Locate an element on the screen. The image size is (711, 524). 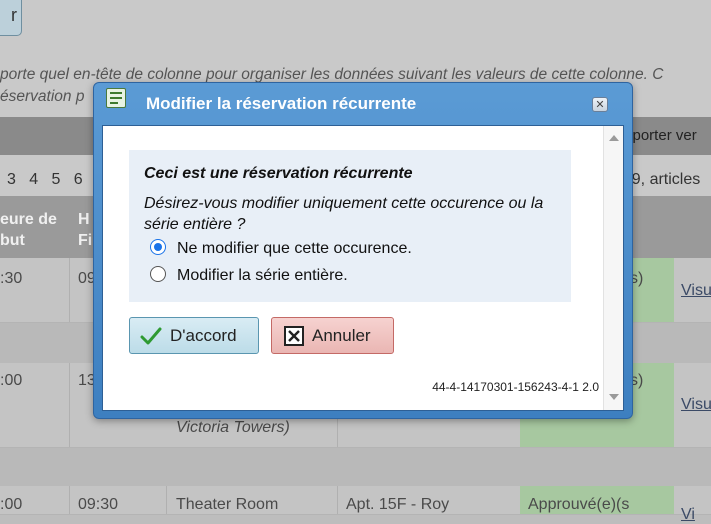
version-text: 44-4-14170301-156243-4-1 2.0 is located at coordinates (515, 387).